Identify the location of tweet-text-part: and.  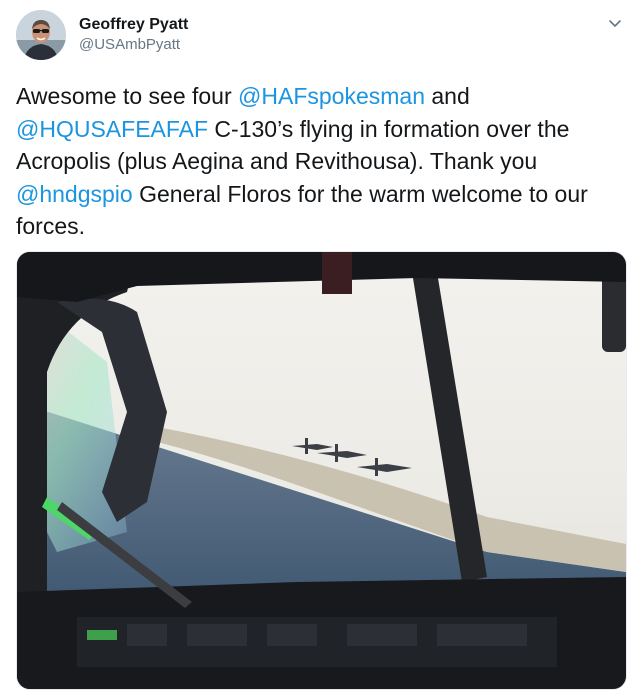
(447, 96).